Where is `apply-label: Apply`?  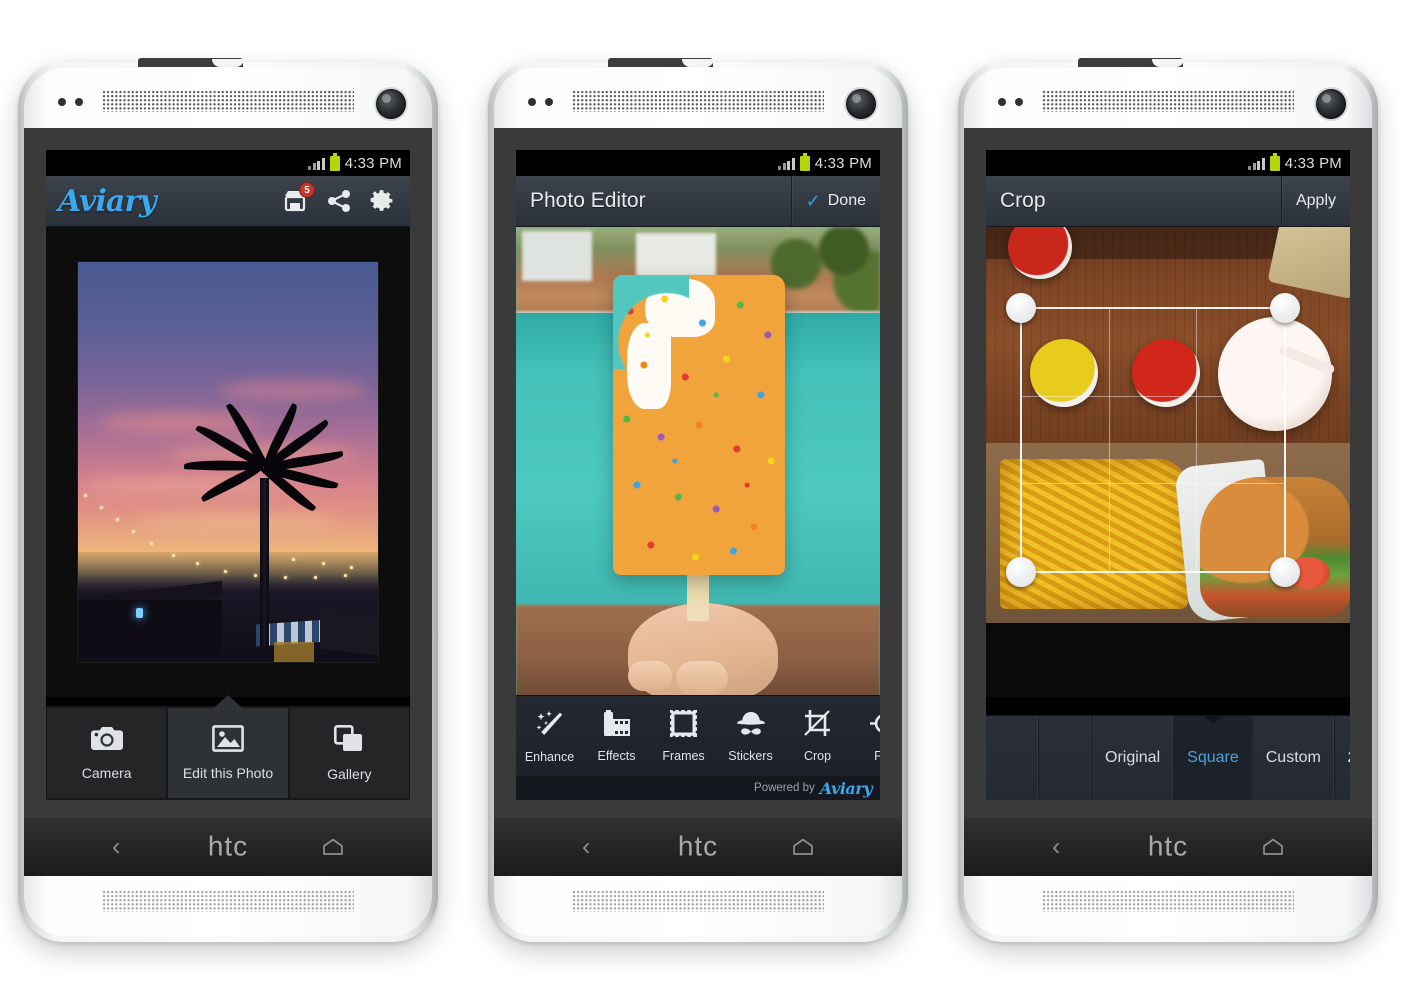 apply-label: Apply is located at coordinates (1315, 200).